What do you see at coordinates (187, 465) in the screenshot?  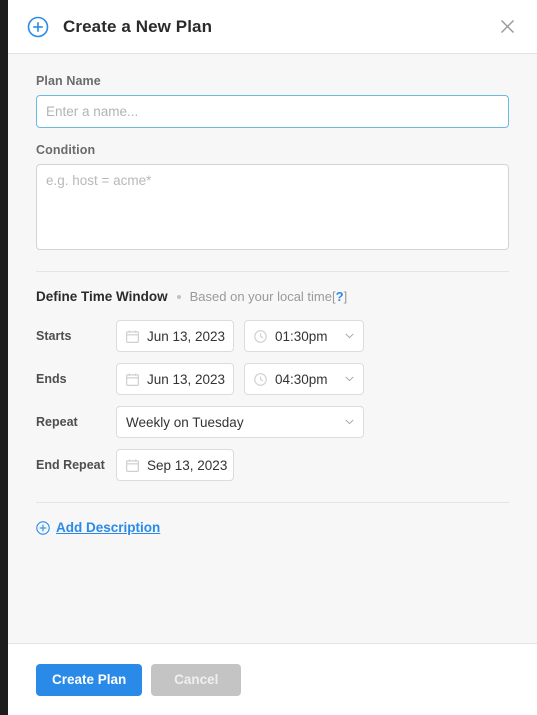 I see `end-repeat-date-value: Sep 13, 2023` at bounding box center [187, 465].